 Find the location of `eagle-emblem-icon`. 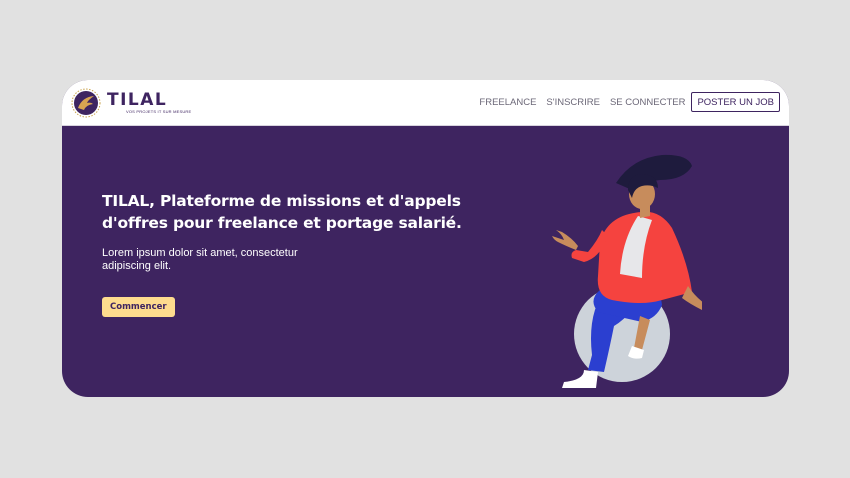

eagle-emblem-icon is located at coordinates (86, 103).